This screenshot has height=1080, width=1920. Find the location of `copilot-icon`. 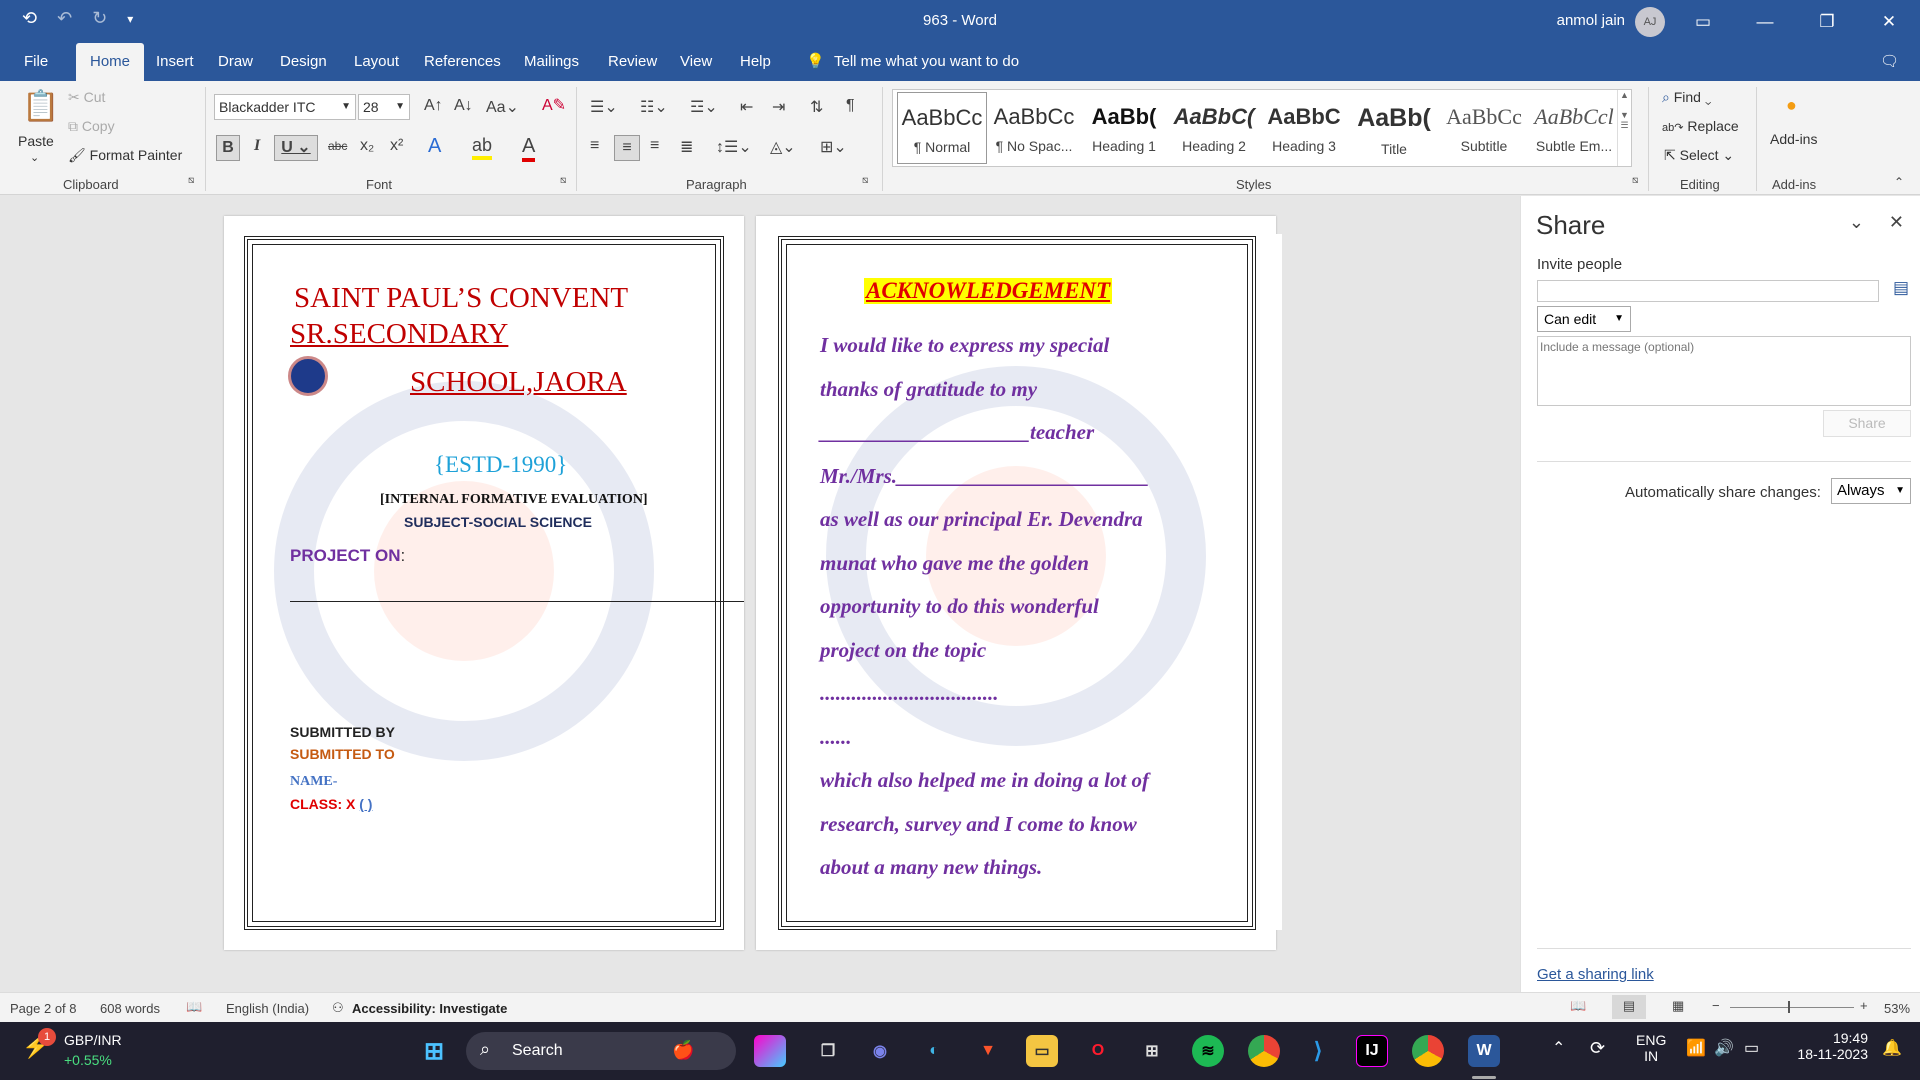

copilot-icon is located at coordinates (770, 1051).